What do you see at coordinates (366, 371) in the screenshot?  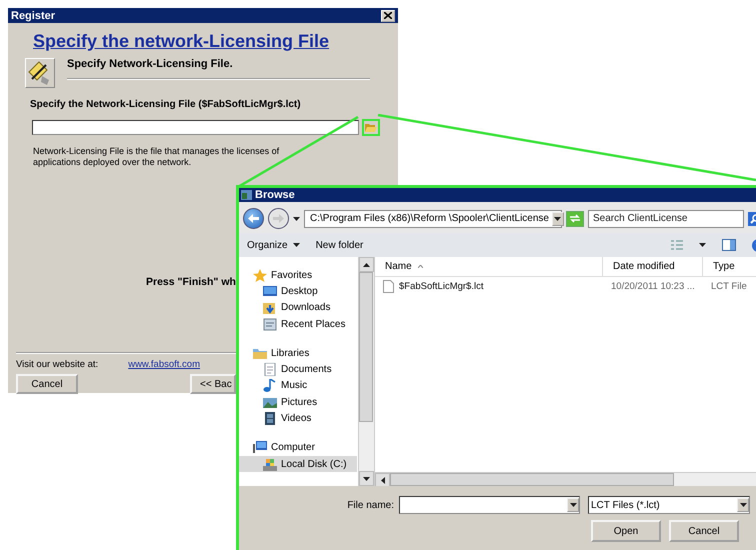 I see `vertical-scrollbar` at bounding box center [366, 371].